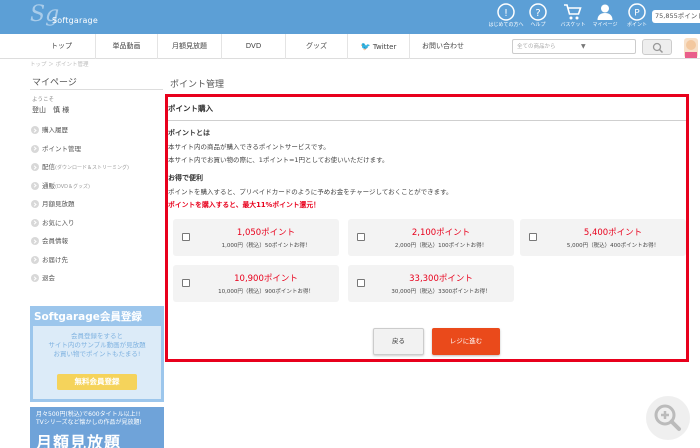 The width and height of the screenshot is (700, 448). Describe the element at coordinates (573, 18) in the screenshot. I see `cart-link: バスケット` at that location.